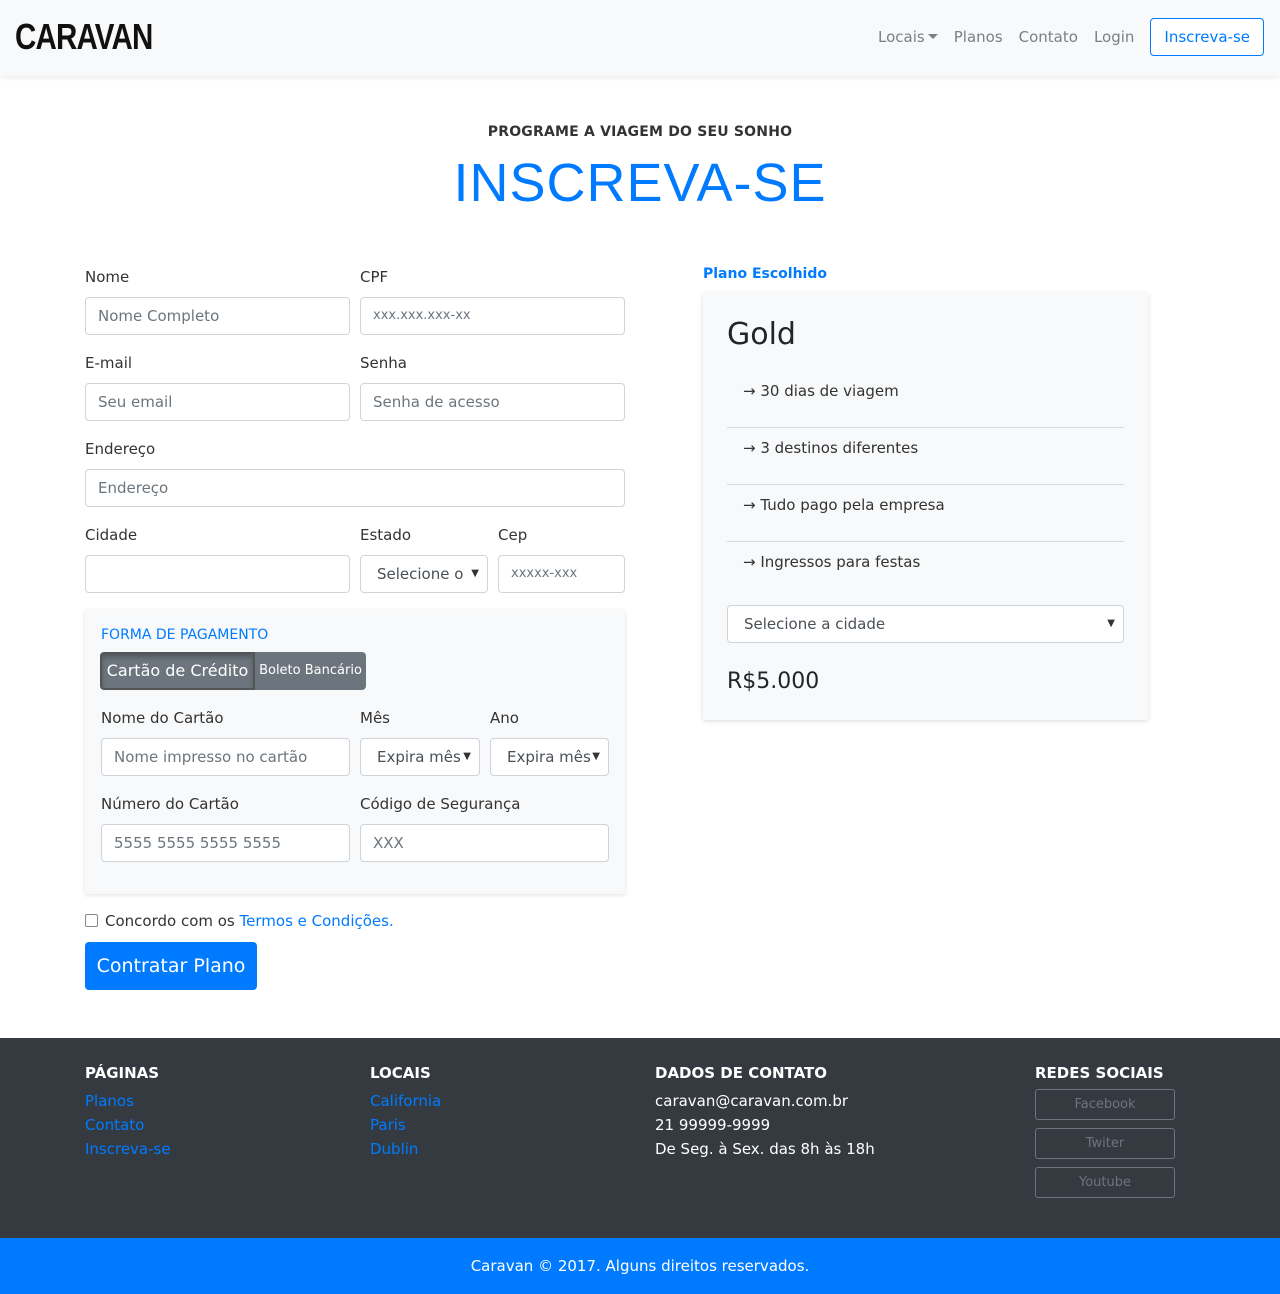 The height and width of the screenshot is (1294, 1280). I want to click on footer-link-contato: Contato, so click(114, 1125).